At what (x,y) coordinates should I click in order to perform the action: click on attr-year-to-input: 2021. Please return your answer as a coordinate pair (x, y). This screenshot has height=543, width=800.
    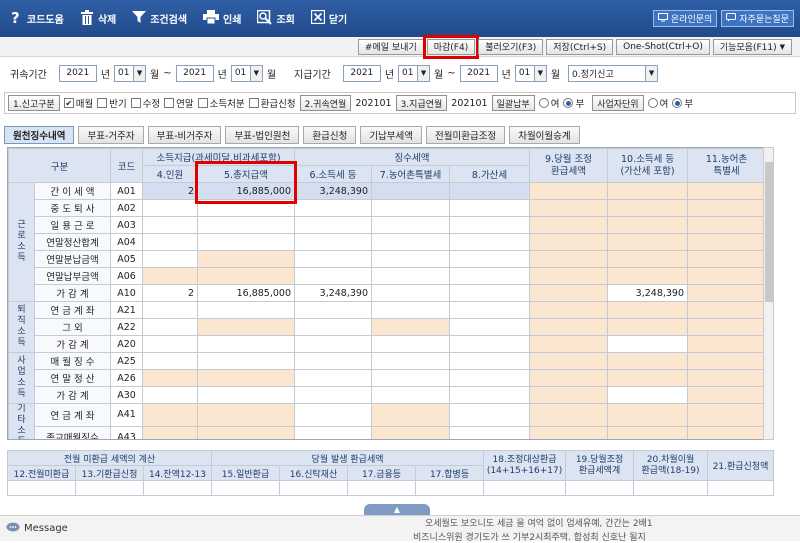
    Looking at the image, I should click on (194, 73).